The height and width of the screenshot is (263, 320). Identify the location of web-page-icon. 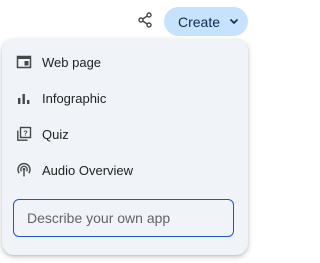
(24, 62).